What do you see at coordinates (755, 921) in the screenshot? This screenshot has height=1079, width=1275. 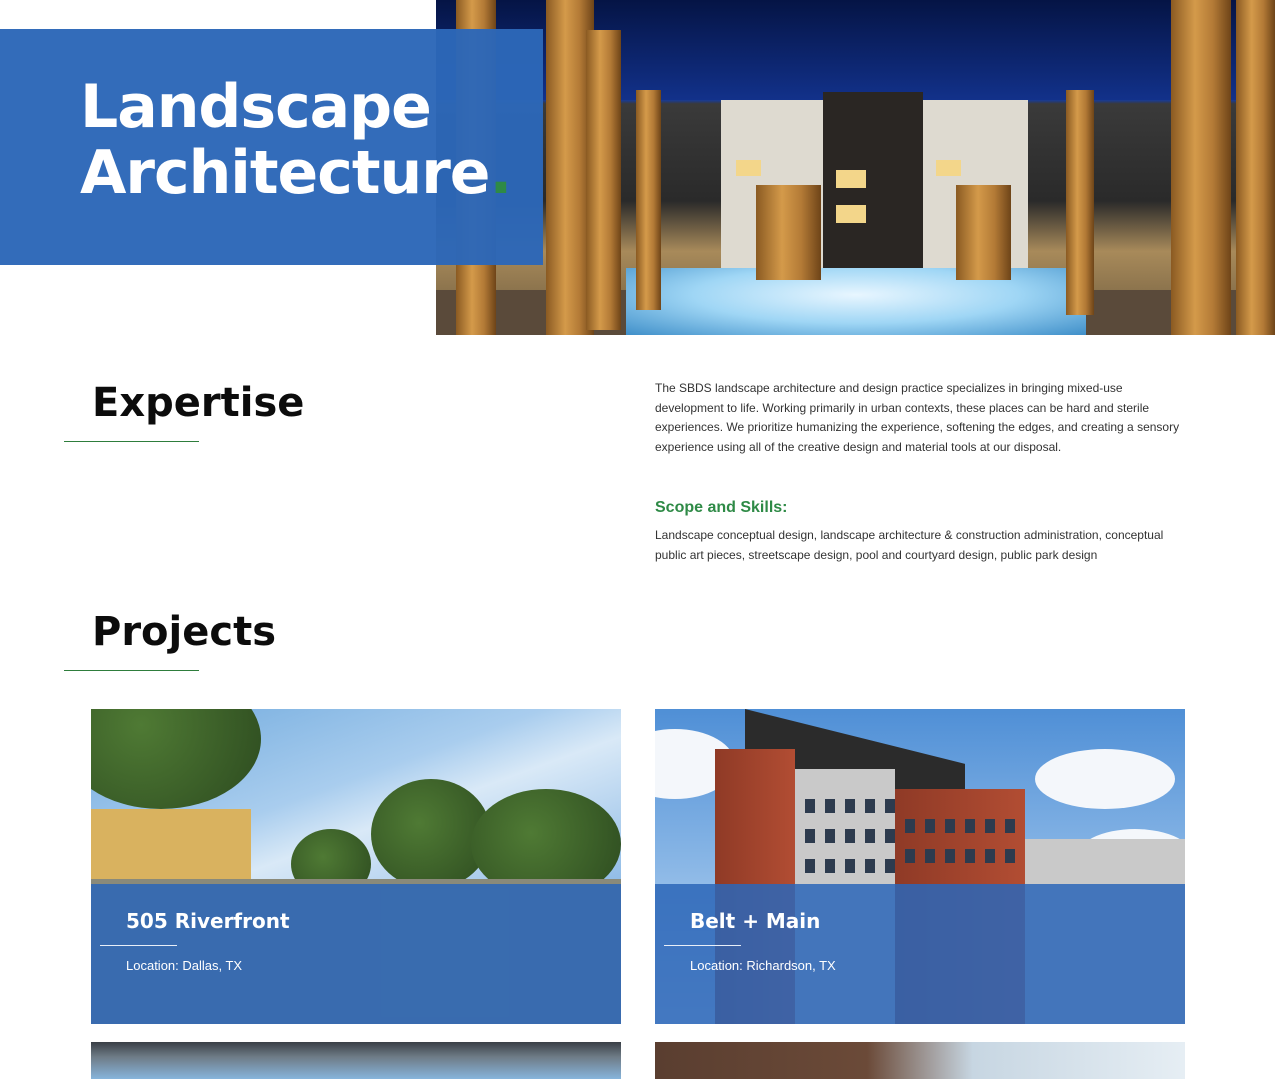 I see `project-name: Belt + Main` at bounding box center [755, 921].